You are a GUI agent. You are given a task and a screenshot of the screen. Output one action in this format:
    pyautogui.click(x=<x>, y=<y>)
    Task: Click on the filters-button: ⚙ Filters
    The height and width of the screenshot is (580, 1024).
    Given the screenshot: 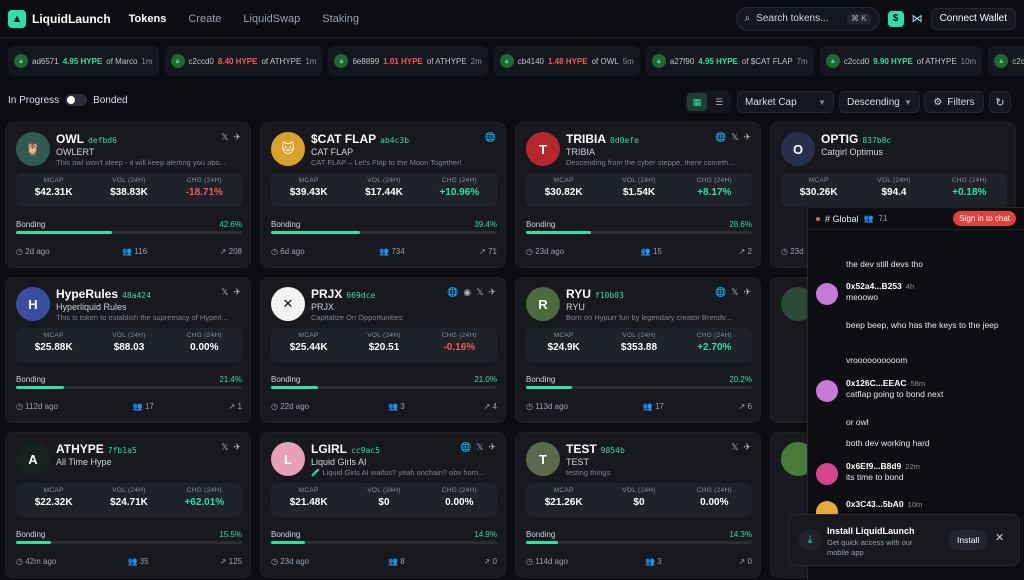 What is the action you would take?
    pyautogui.click(x=954, y=102)
    